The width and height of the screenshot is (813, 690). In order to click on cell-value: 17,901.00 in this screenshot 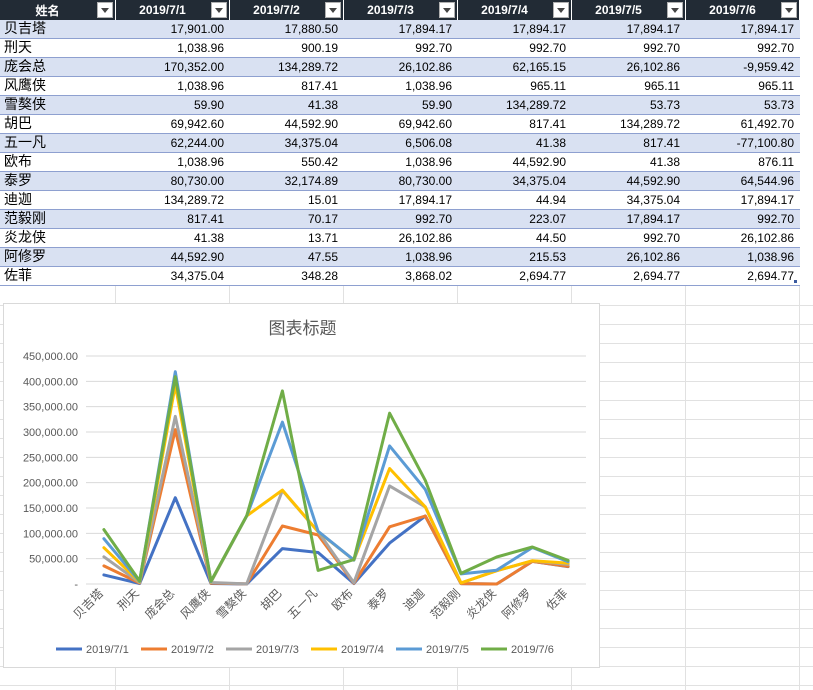, I will do `click(173, 29)`.